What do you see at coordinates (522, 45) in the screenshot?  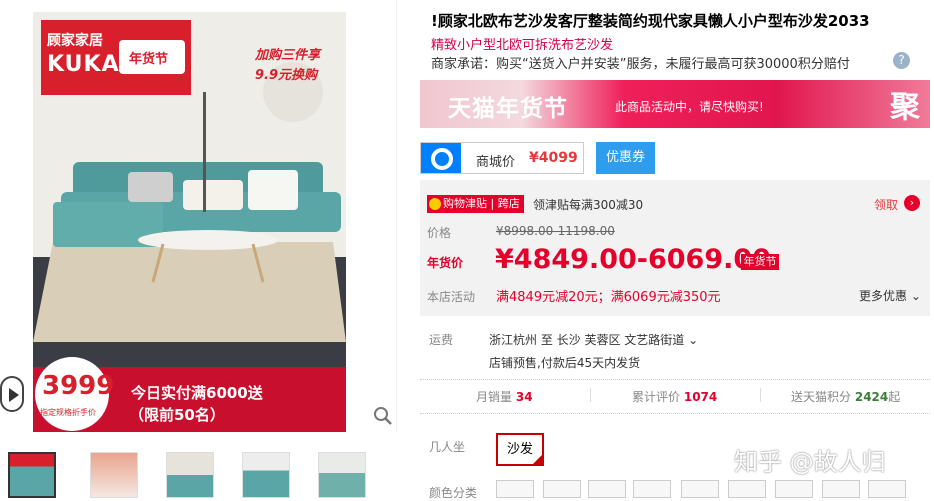 I see `product-subtitle: 精致小户型北欧可拆洗布艺沙发` at bounding box center [522, 45].